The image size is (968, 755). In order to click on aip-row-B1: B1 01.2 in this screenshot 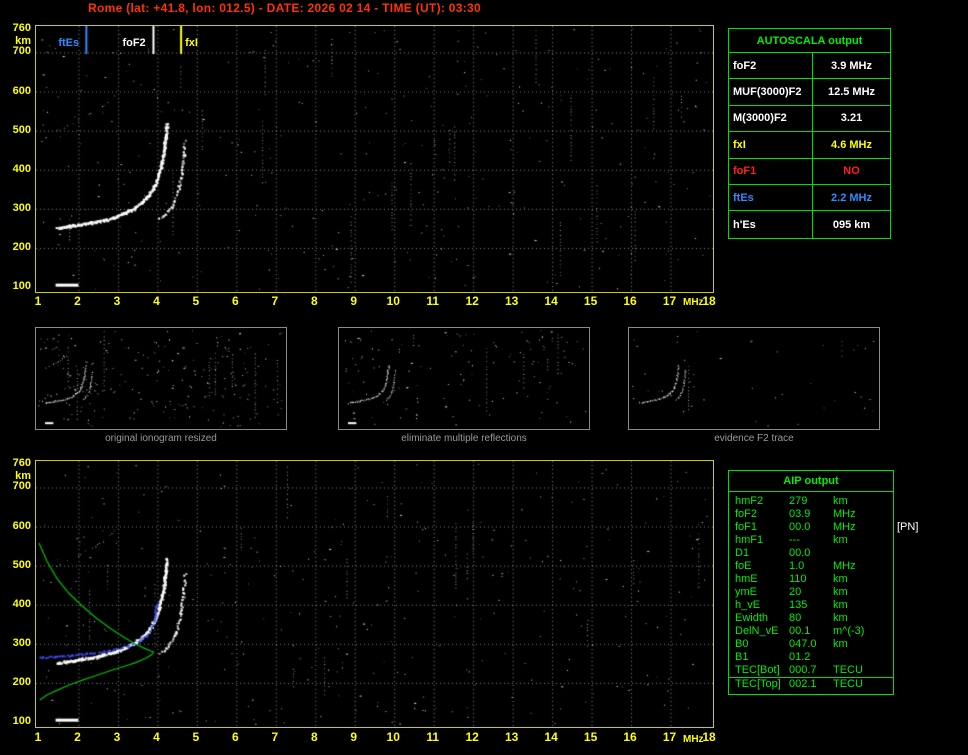, I will do `click(811, 657)`.